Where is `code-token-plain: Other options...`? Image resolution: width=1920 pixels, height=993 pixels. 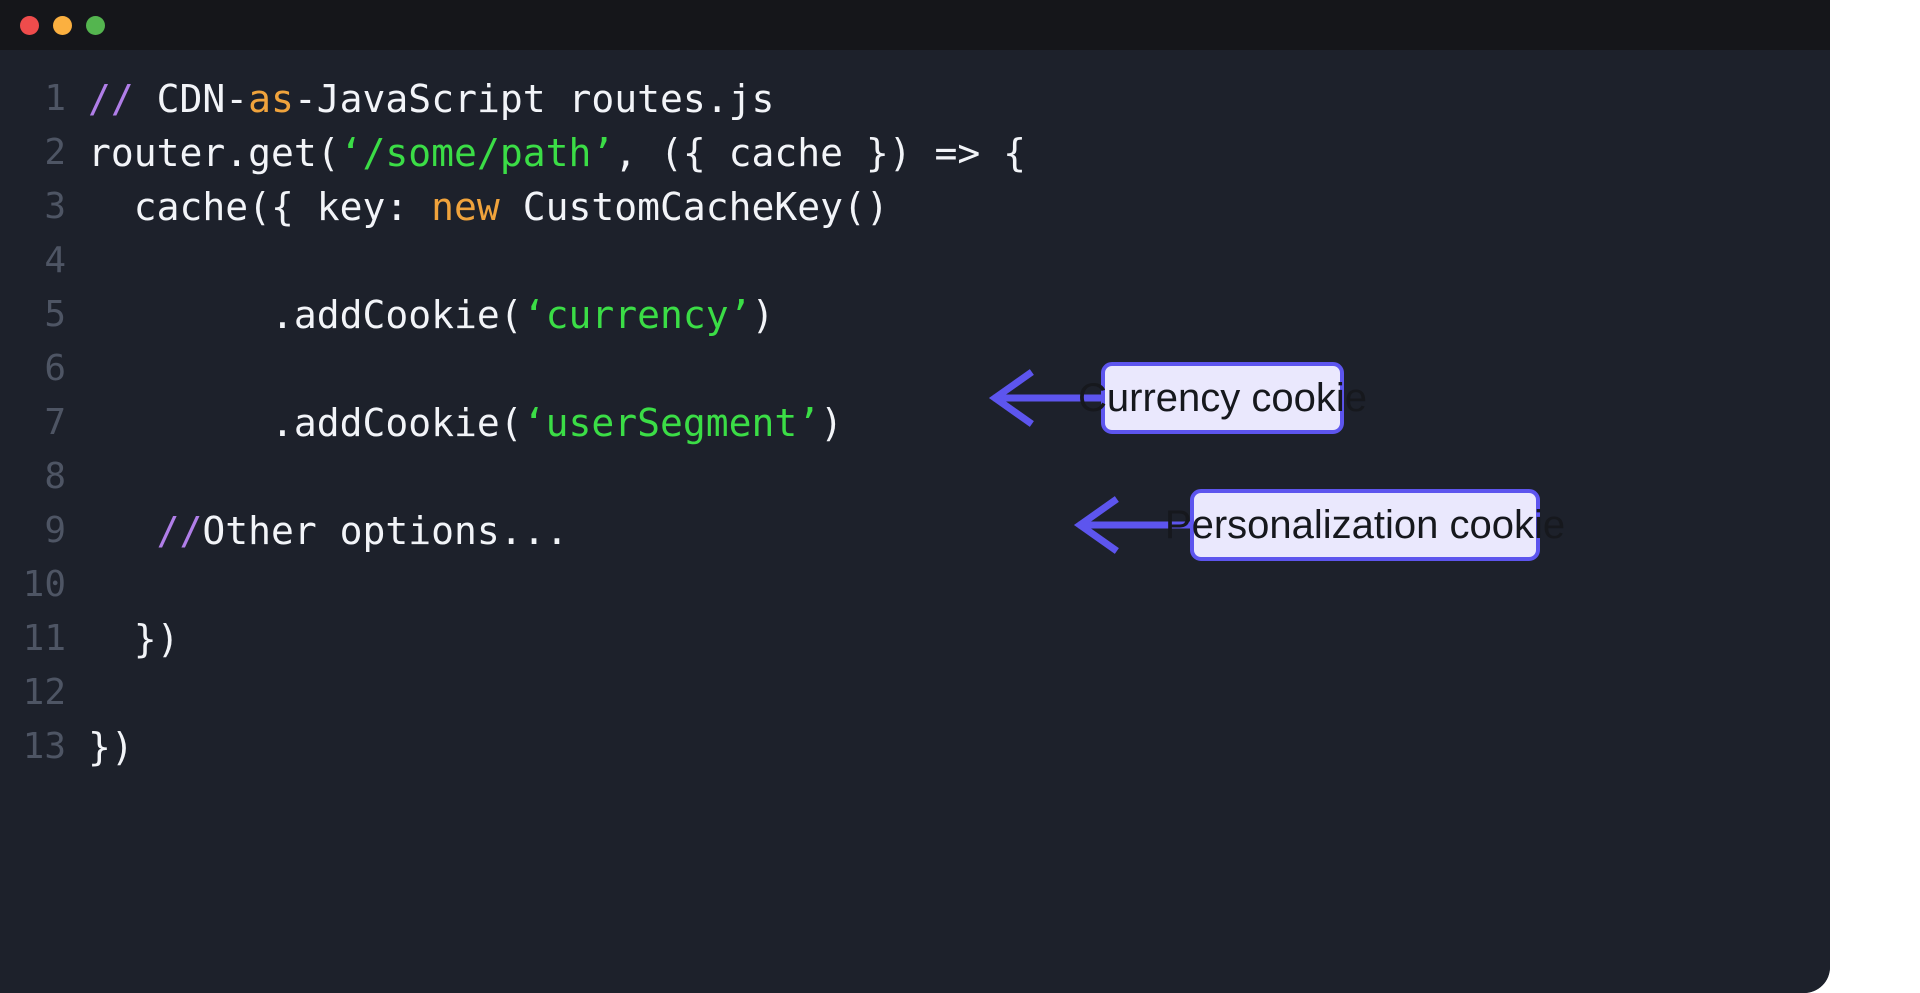 code-token-plain: Other options... is located at coordinates (385, 531).